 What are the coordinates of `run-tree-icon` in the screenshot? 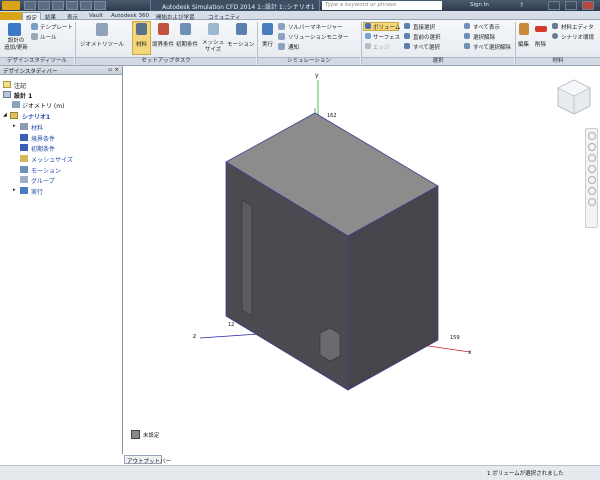 It's located at (24, 190).